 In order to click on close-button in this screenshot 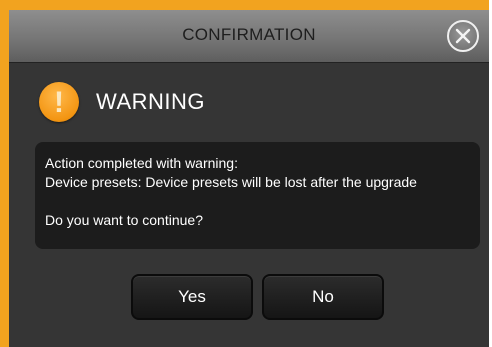, I will do `click(463, 36)`.